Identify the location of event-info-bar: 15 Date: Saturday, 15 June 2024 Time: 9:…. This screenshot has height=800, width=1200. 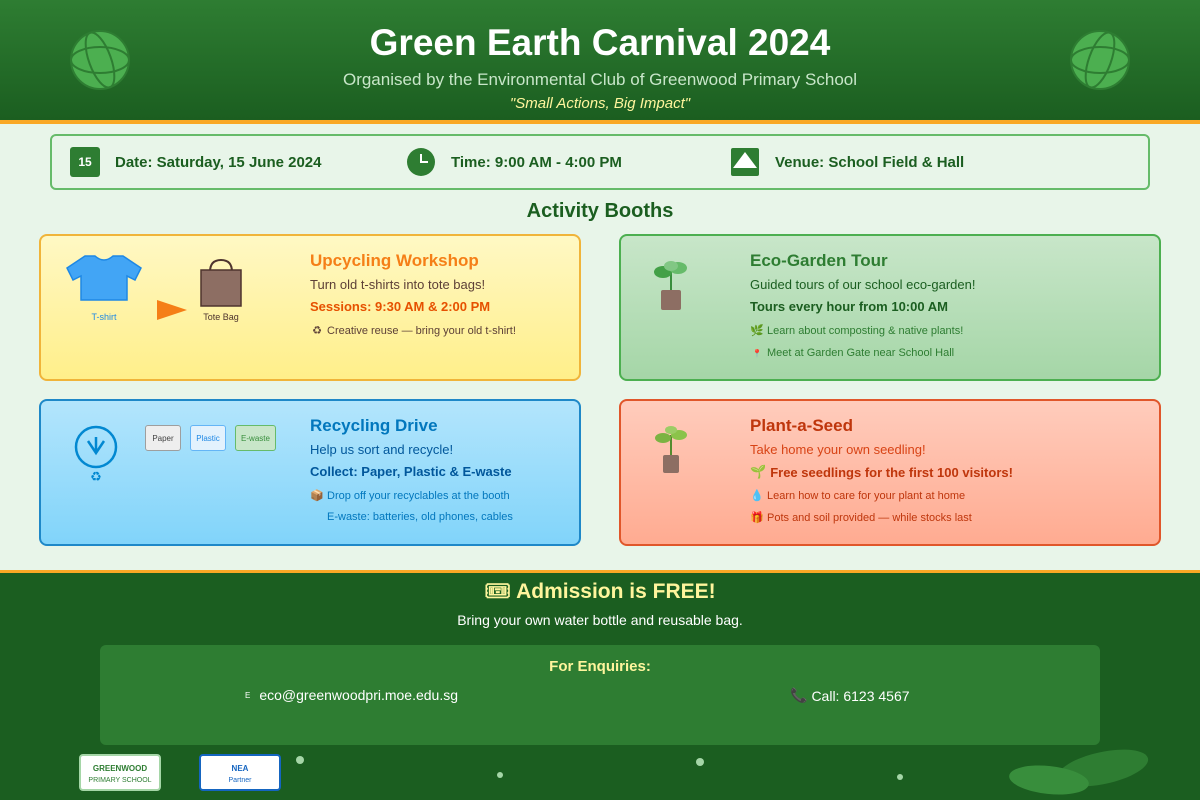
(600, 162).